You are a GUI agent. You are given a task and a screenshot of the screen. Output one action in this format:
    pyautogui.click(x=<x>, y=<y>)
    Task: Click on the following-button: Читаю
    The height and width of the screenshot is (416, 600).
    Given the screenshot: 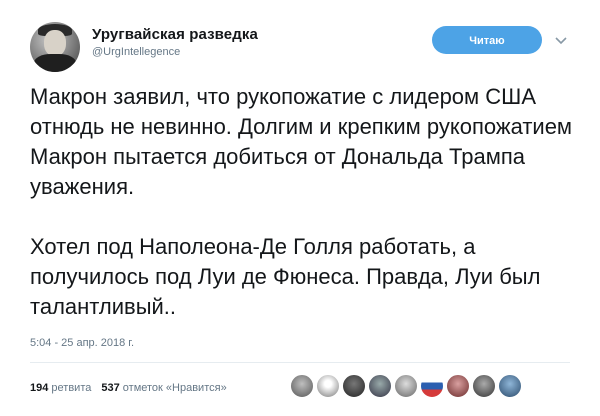 What is the action you would take?
    pyautogui.click(x=487, y=40)
    